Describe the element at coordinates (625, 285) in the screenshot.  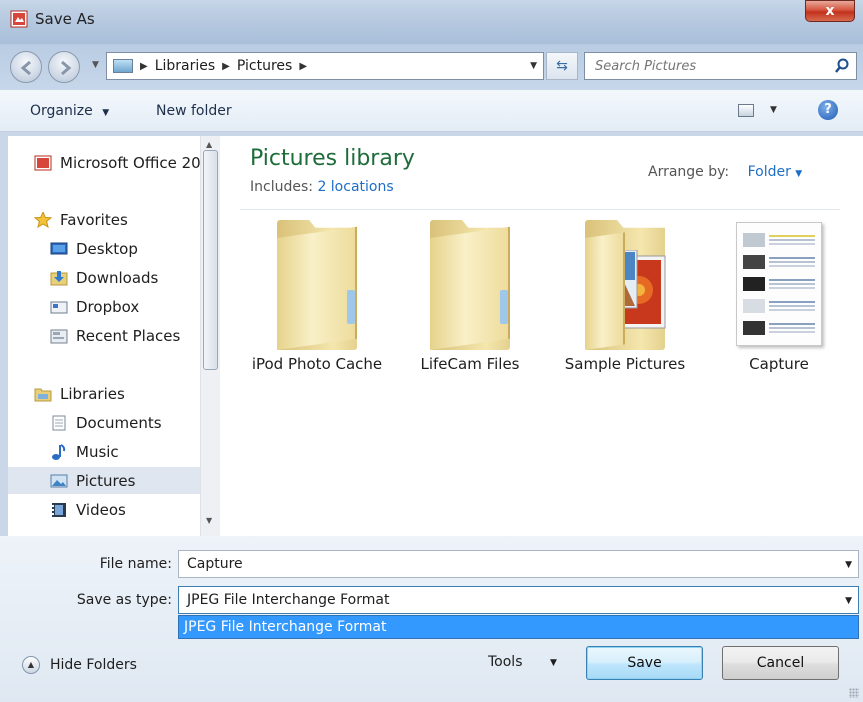
I see `folder-with-photos-icon` at that location.